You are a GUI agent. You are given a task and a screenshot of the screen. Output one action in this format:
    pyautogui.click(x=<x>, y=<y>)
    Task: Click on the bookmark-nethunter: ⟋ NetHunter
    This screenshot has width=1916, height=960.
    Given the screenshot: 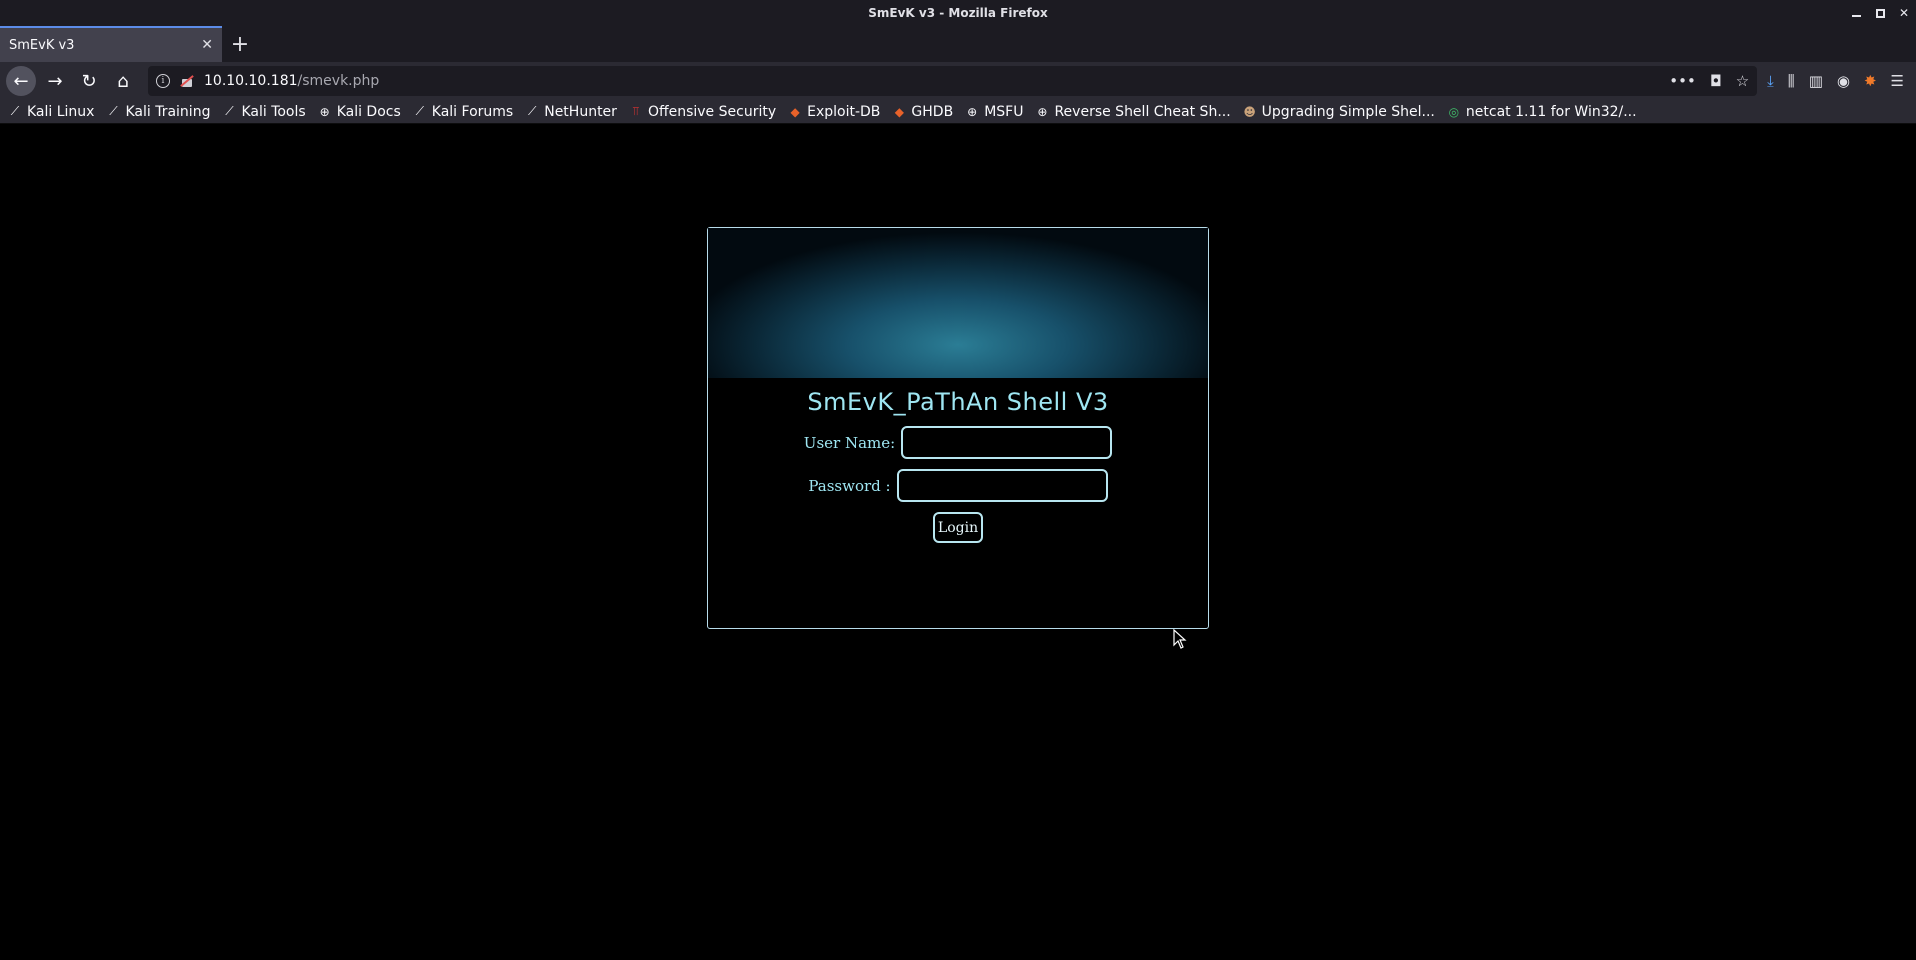 What is the action you would take?
    pyautogui.click(x=571, y=112)
    